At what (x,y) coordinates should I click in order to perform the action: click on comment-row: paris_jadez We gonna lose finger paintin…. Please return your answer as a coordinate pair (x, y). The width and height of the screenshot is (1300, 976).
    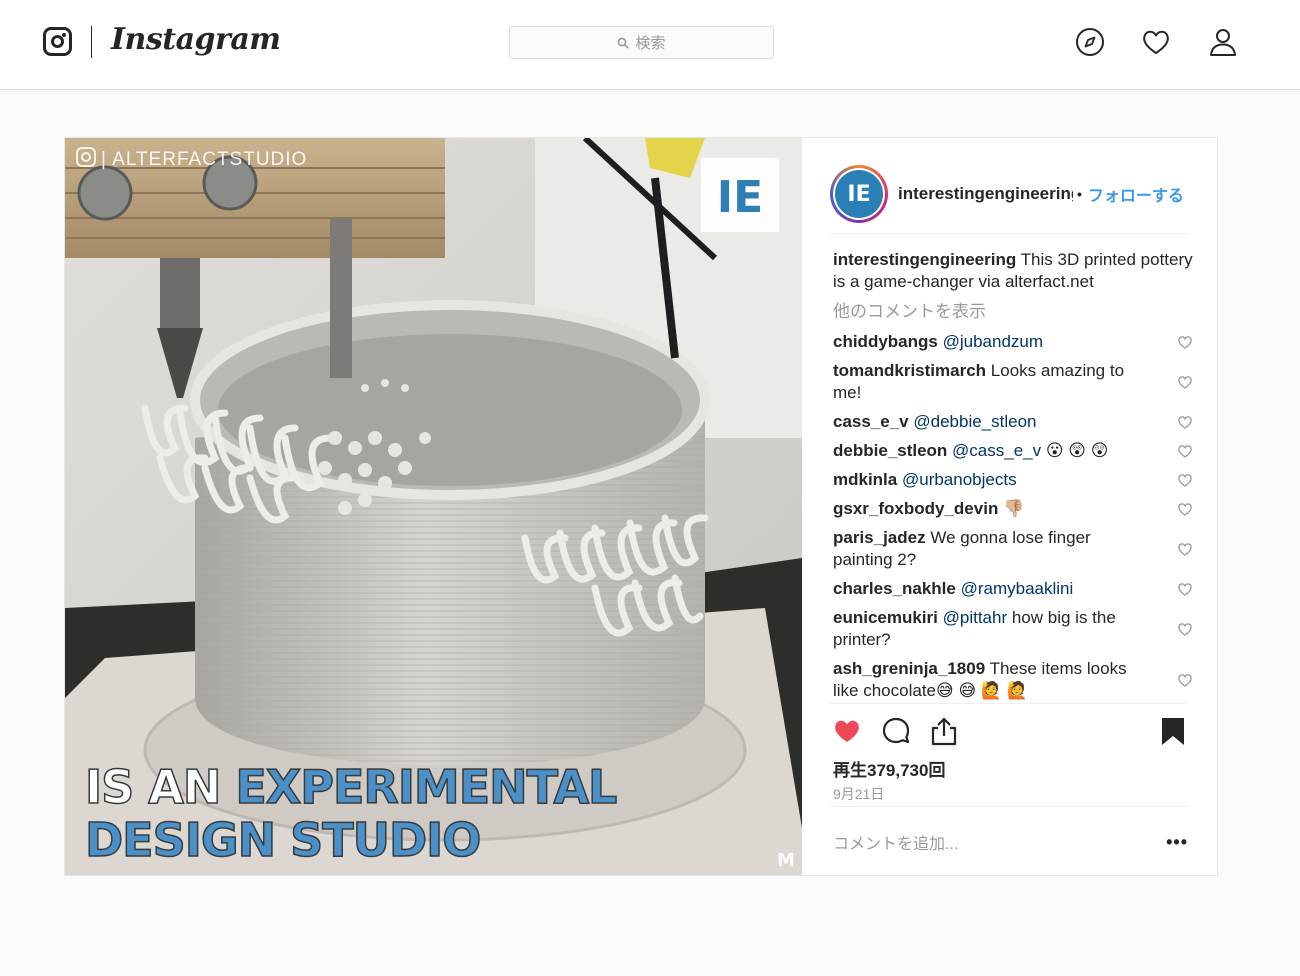
    Looking at the image, I should click on (1013, 549).